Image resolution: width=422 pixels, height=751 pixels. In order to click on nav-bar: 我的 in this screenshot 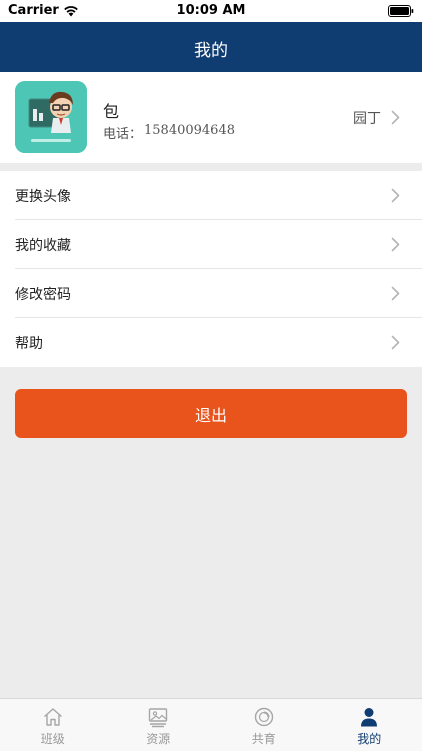, I will do `click(211, 47)`.